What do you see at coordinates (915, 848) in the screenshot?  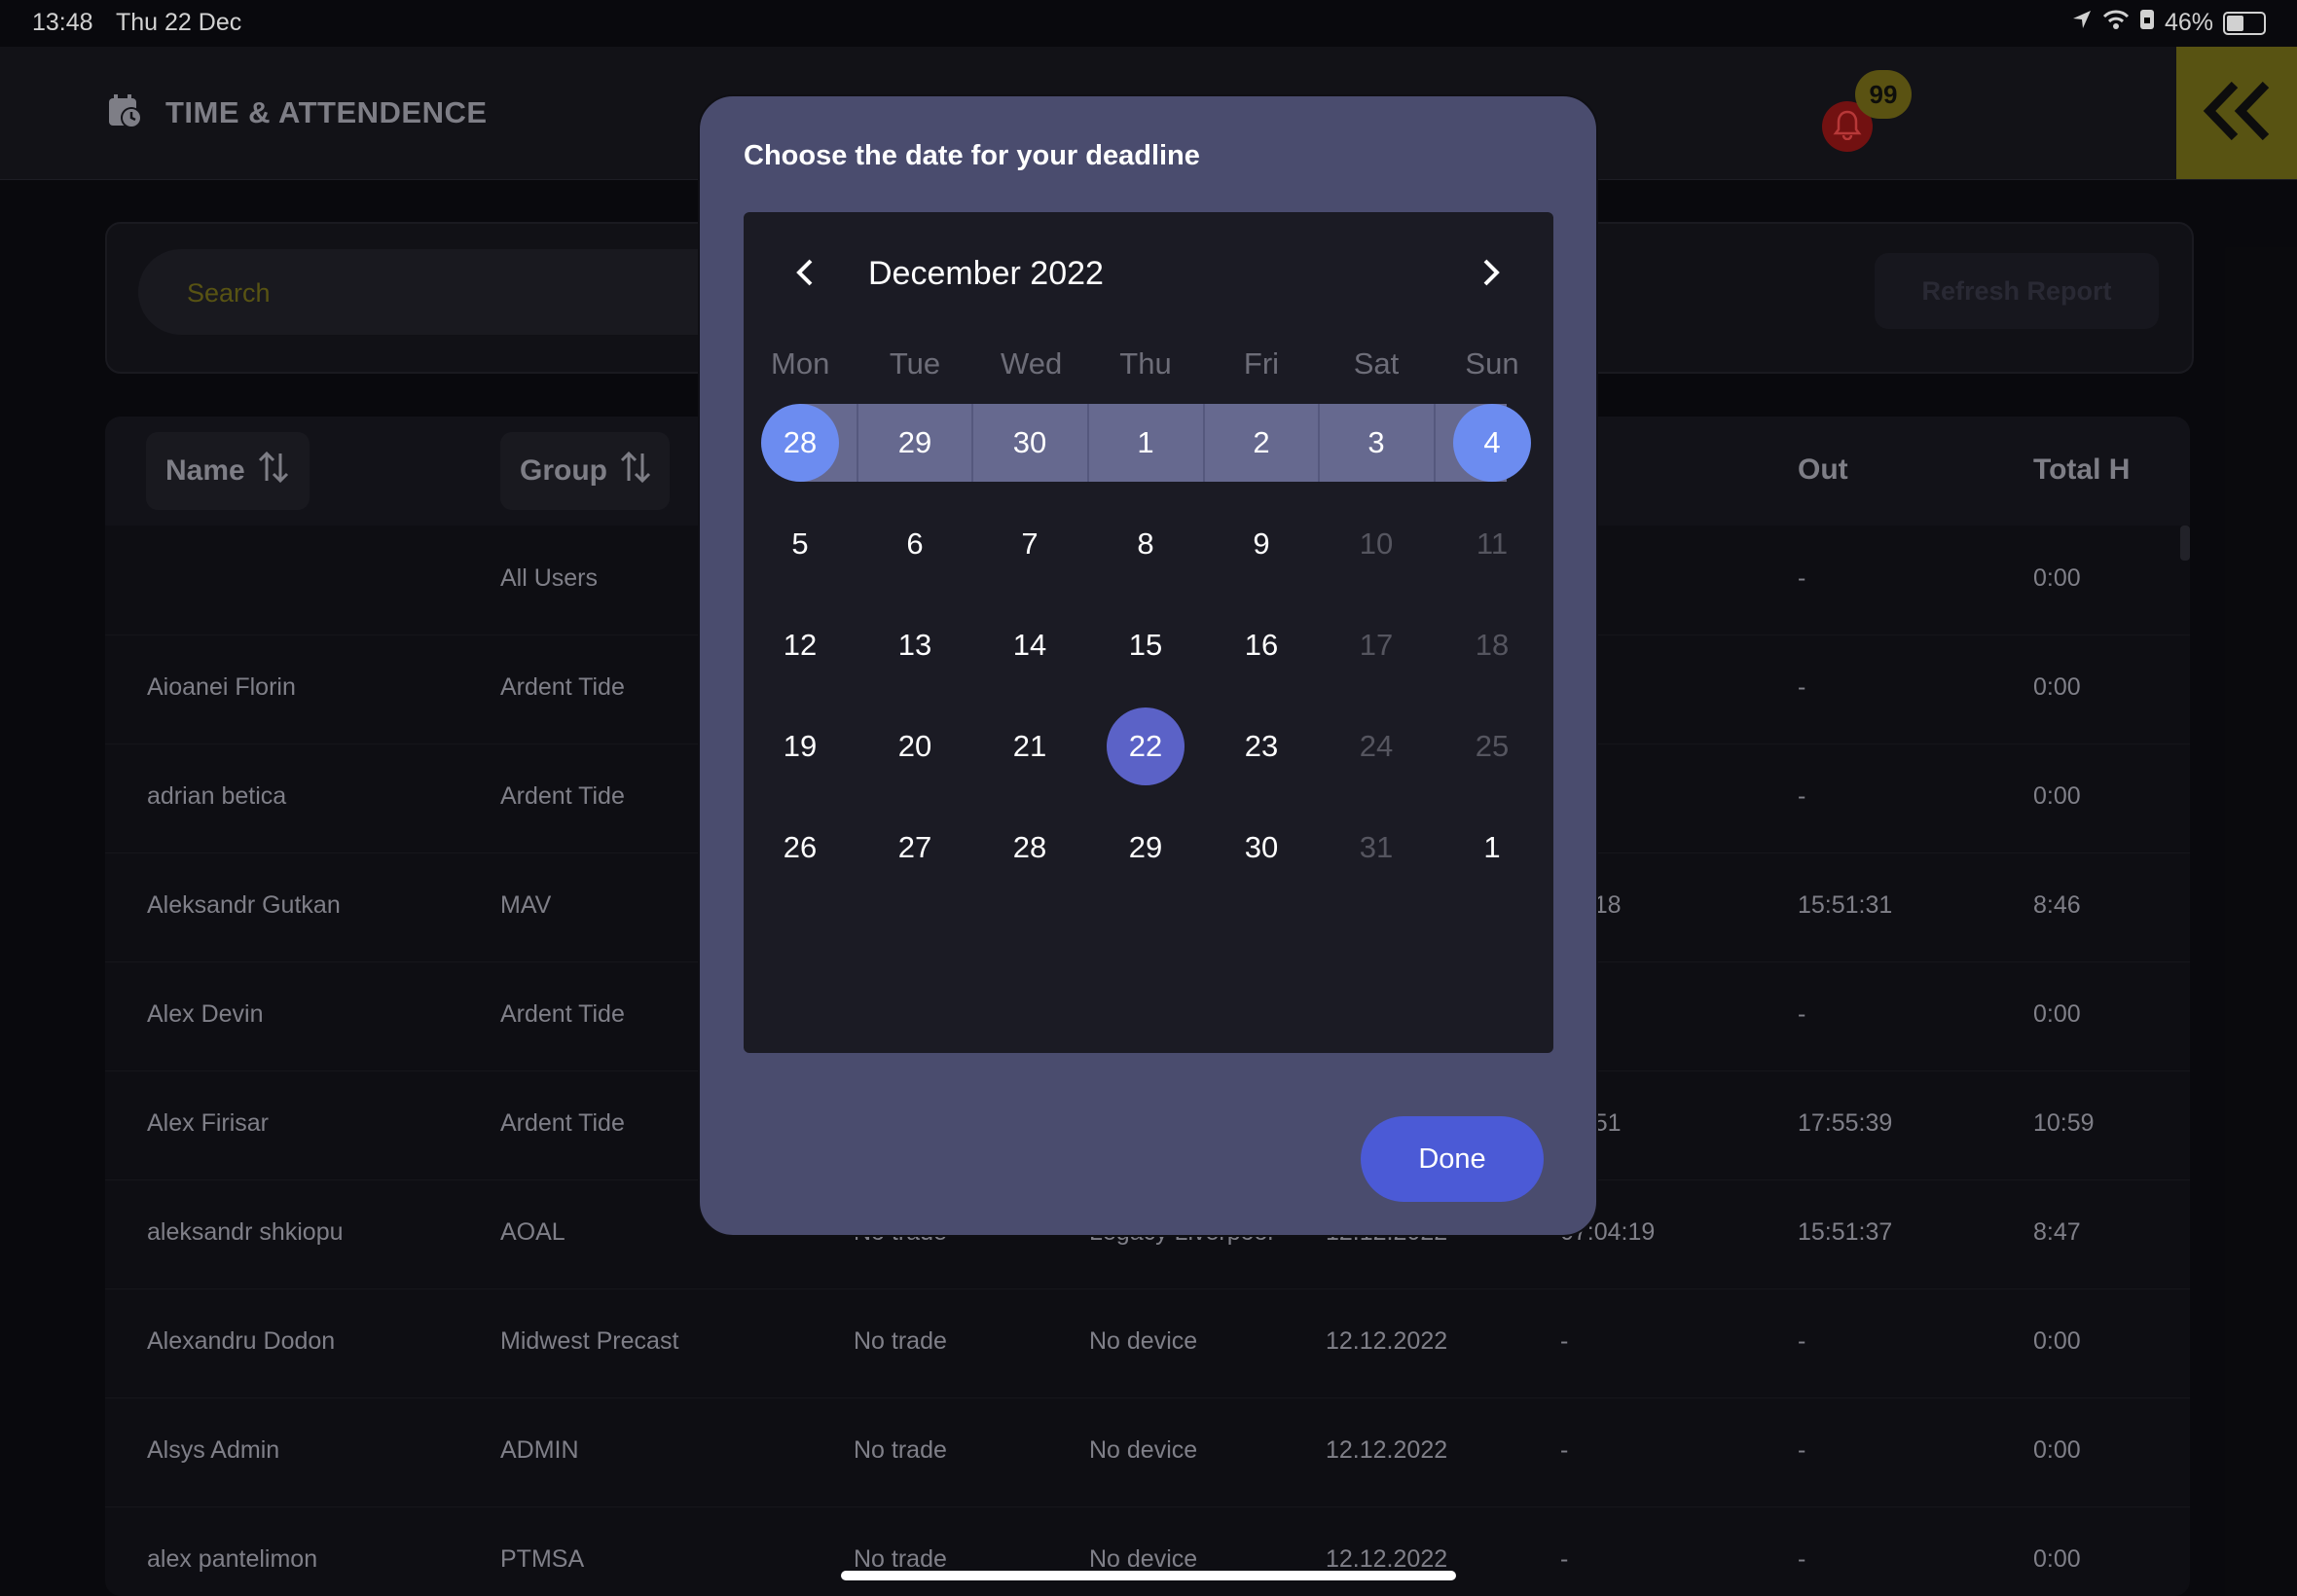 I see `calendar-day: 27` at bounding box center [915, 848].